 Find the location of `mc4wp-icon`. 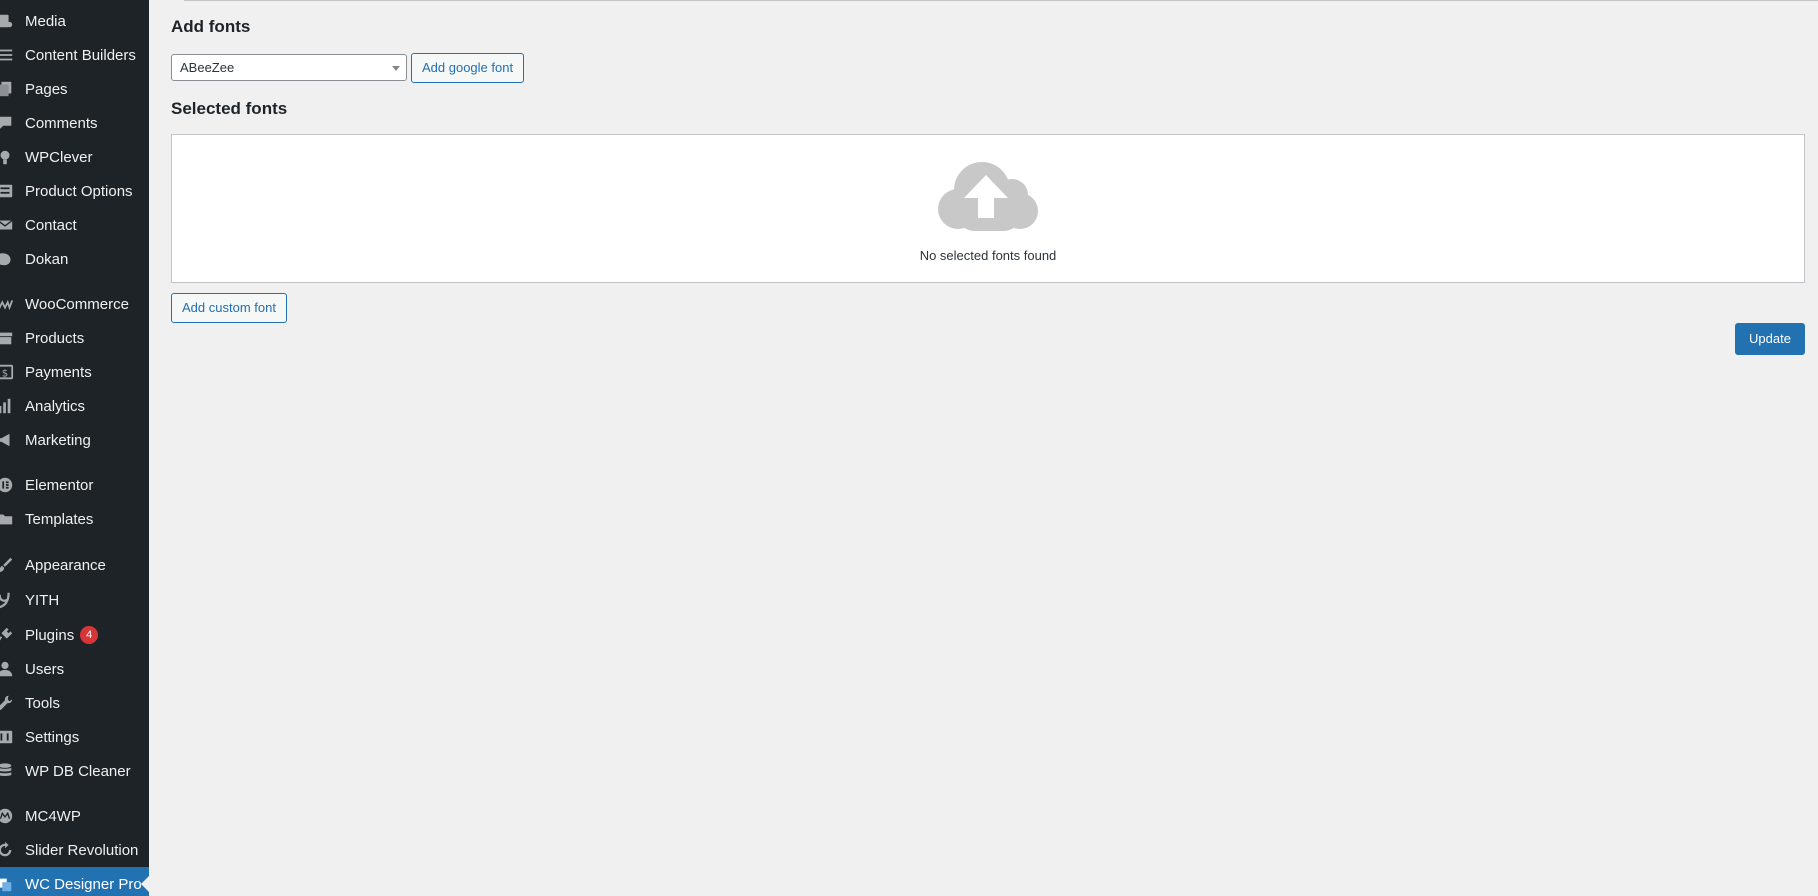

mc4wp-icon is located at coordinates (12, 816).